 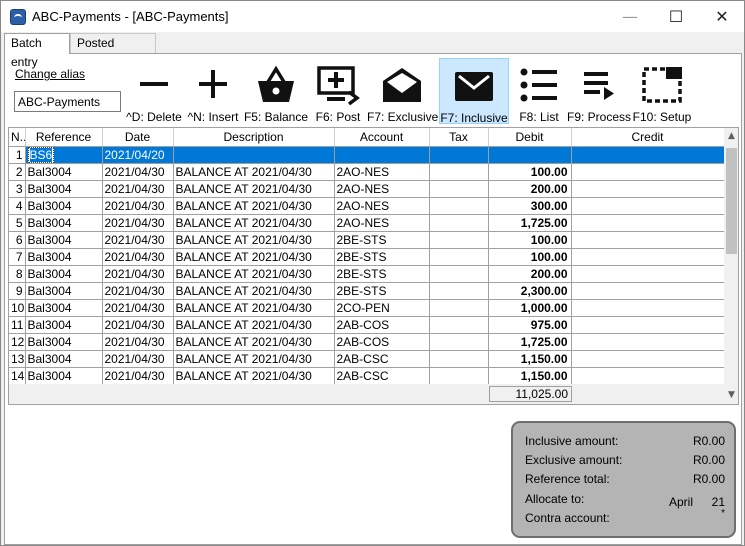 What do you see at coordinates (539, 91) in the screenshot?
I see `list-button: F8: List` at bounding box center [539, 91].